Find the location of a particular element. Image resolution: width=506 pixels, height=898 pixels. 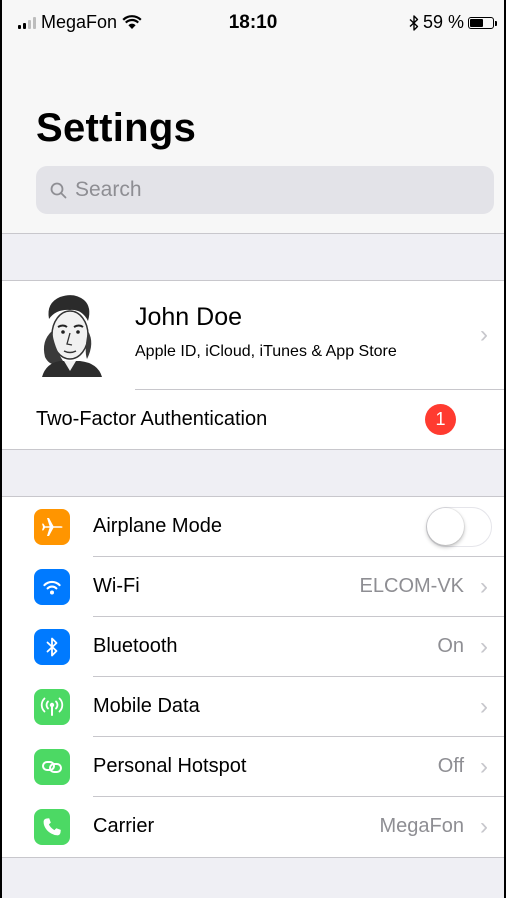

antenna-icon is located at coordinates (52, 707).